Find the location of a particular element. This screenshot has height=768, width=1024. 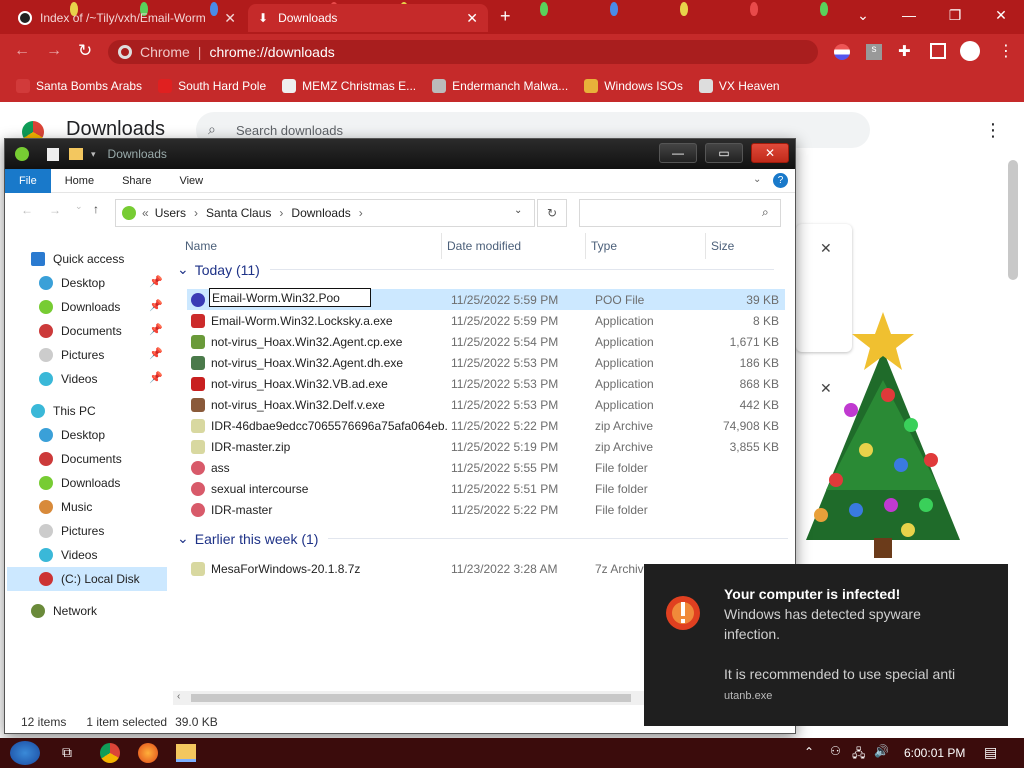

rename-input: Email-Worm.Win32.Poo is located at coordinates (290, 297).